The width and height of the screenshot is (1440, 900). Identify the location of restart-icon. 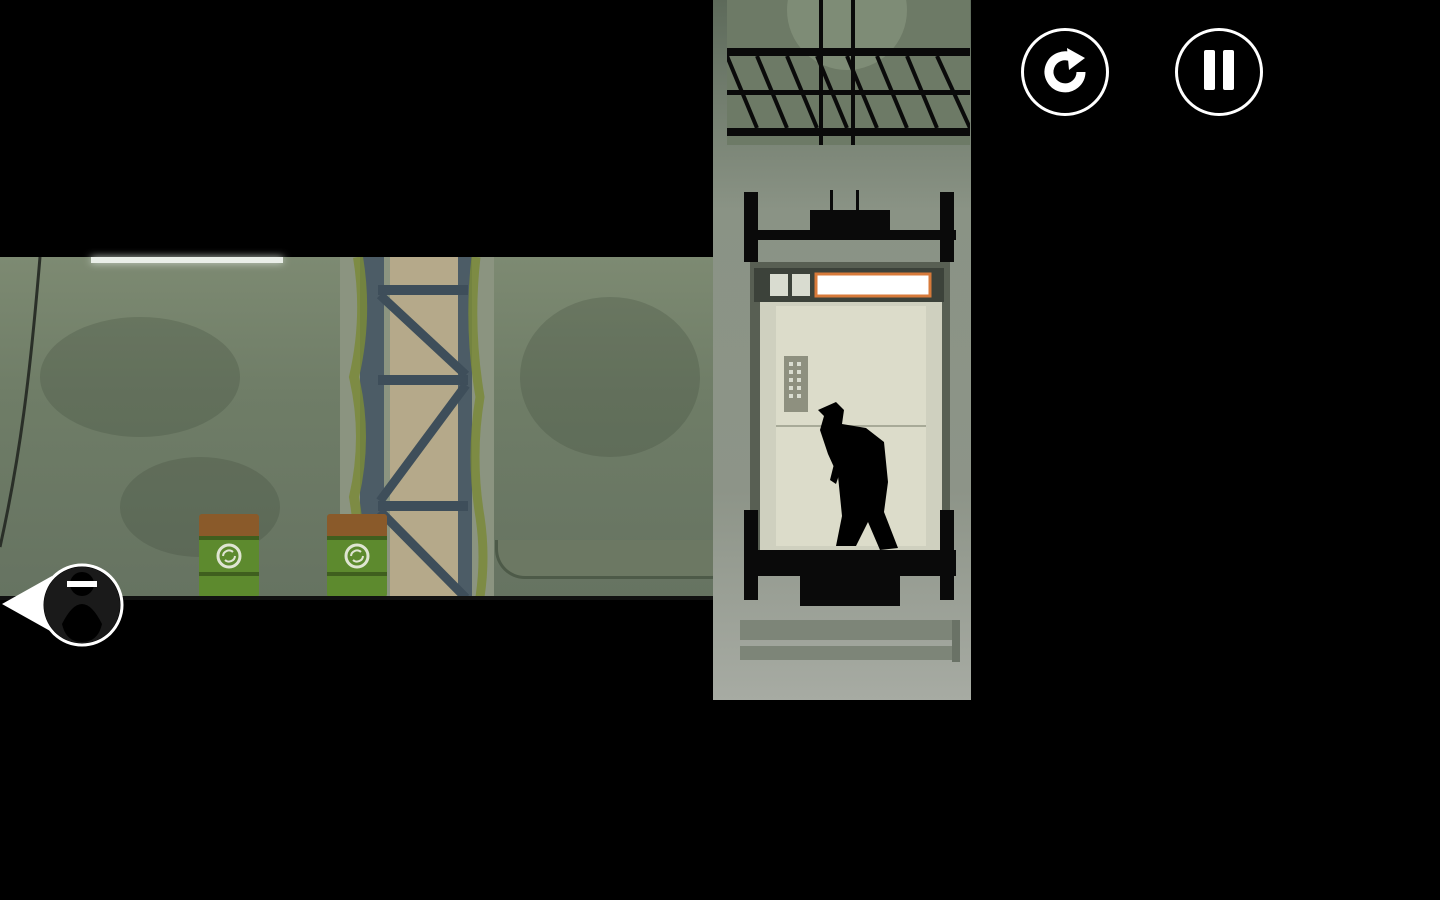
(1065, 70).